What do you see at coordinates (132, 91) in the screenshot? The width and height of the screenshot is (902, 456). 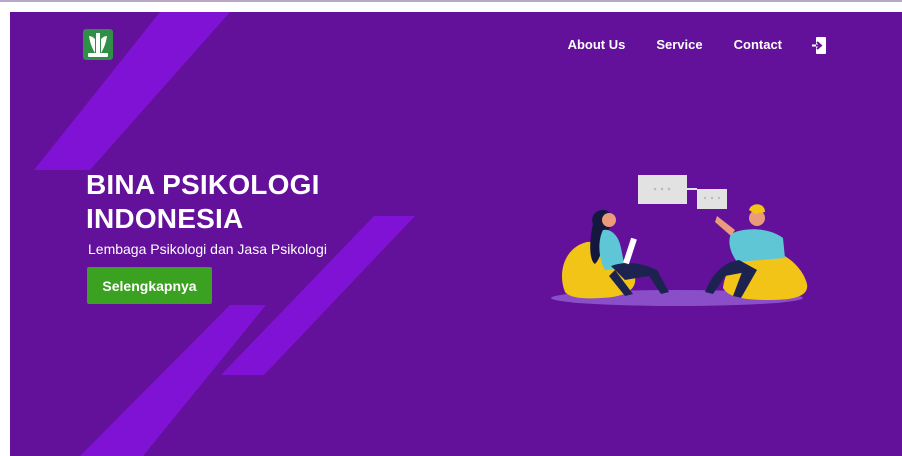 I see `stripe-top` at bounding box center [132, 91].